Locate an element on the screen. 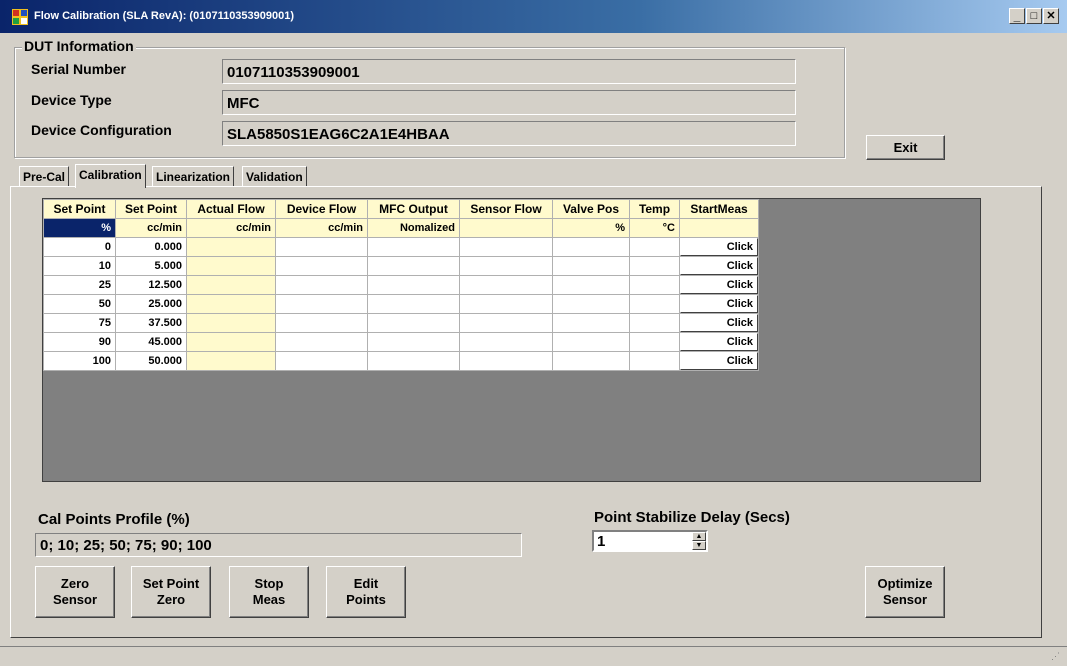  set-point-ccm-cell: 37.500 is located at coordinates (151, 323).